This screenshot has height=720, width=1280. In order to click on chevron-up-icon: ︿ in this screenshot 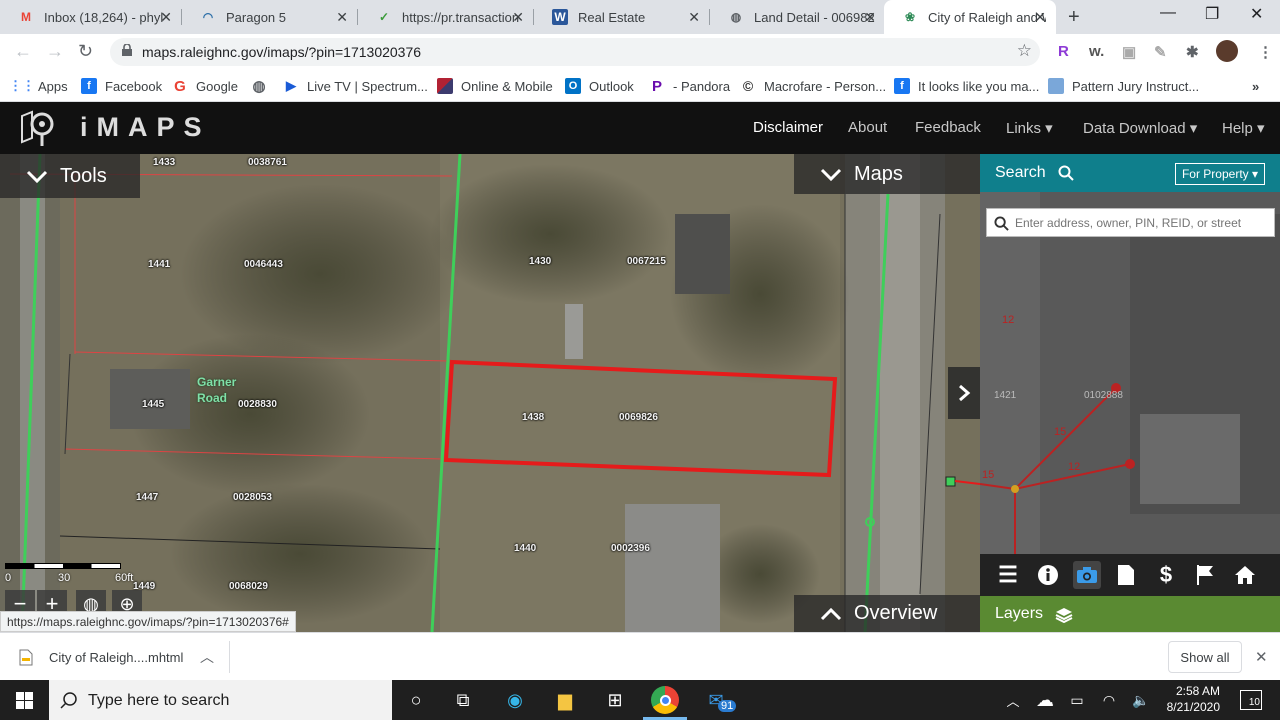, I will do `click(207, 657)`.